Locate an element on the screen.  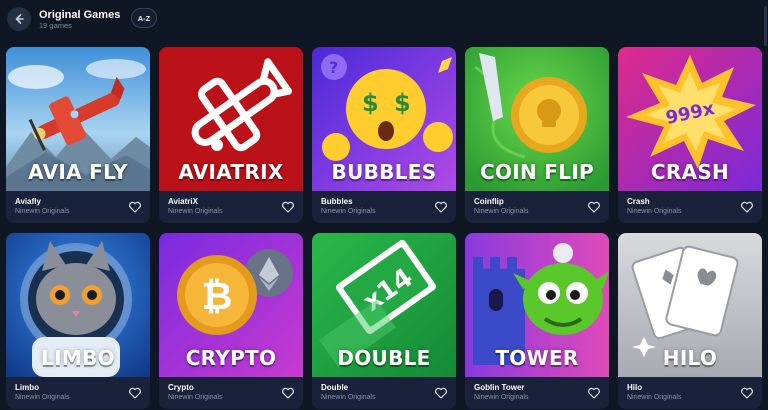
game-card-crypto: ₿ CRYPTO Crypto Ninewin Originals is located at coordinates (231, 321).